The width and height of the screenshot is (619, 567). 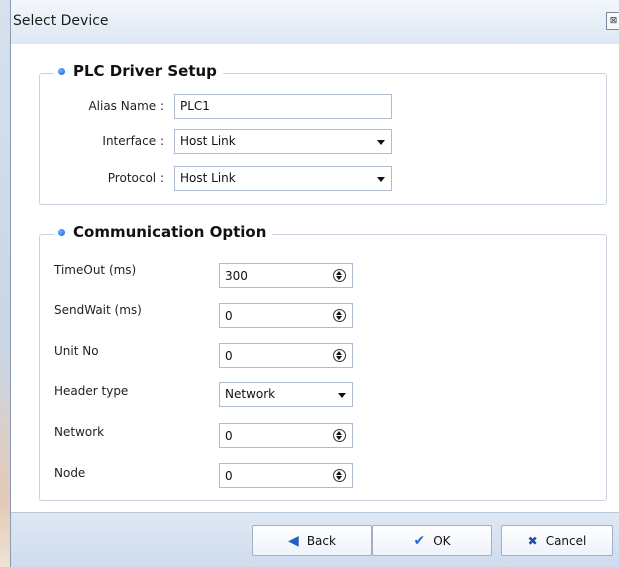 I want to click on unit-no-stepper: 0, so click(x=286, y=355).